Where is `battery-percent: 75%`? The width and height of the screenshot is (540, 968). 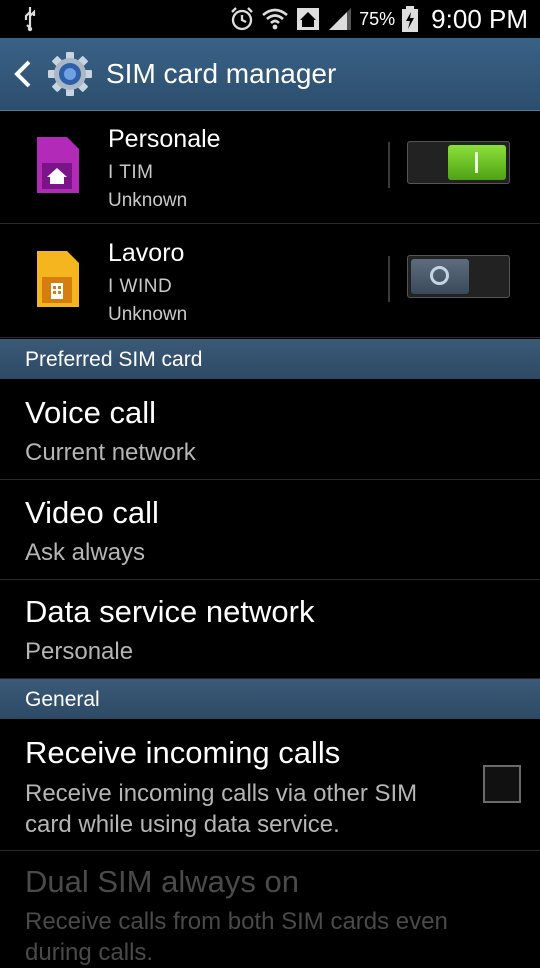
battery-percent: 75% is located at coordinates (377, 18).